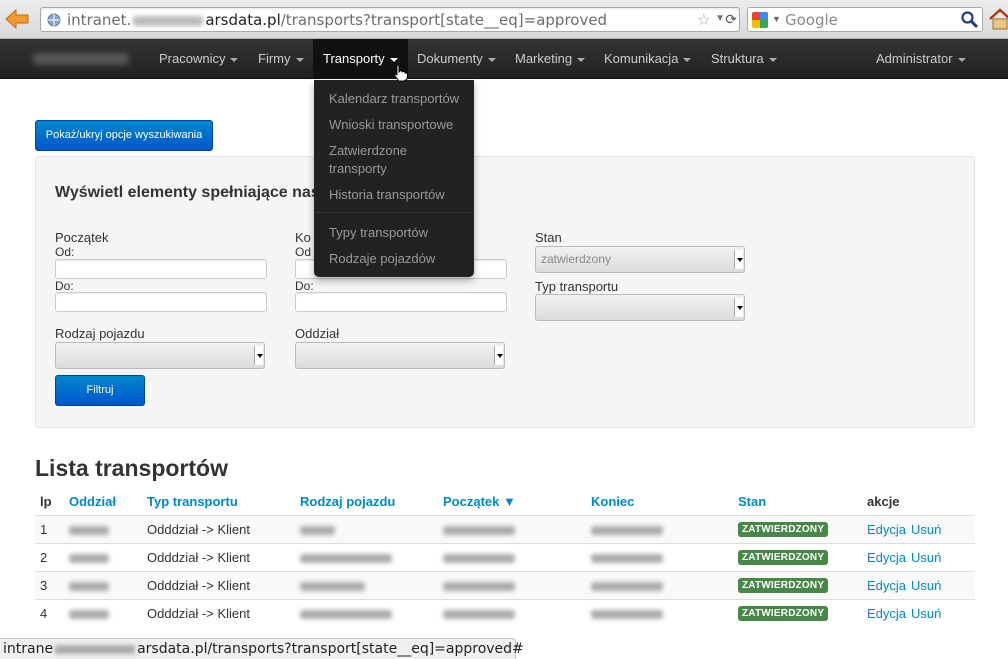  What do you see at coordinates (54, 20) in the screenshot?
I see `globe-icon` at bounding box center [54, 20].